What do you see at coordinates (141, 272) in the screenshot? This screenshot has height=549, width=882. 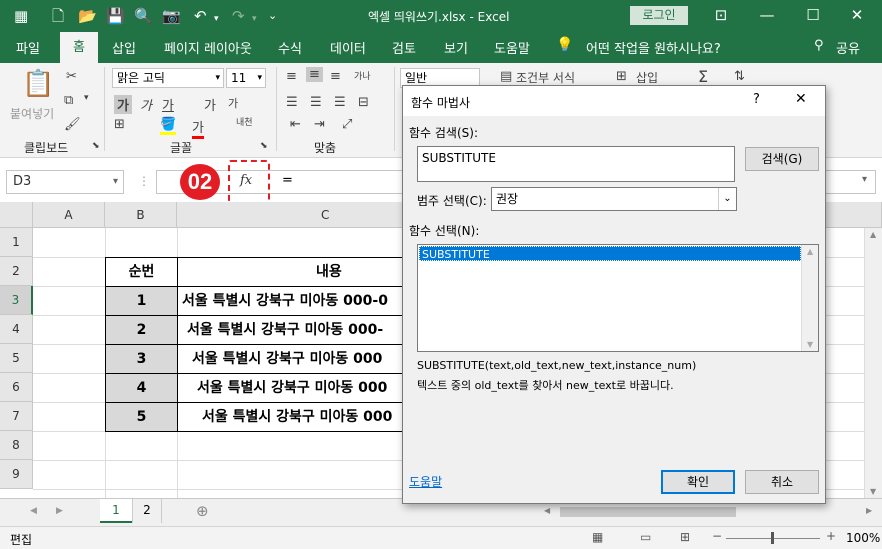 I see `header-seq-cell: 순번` at bounding box center [141, 272].